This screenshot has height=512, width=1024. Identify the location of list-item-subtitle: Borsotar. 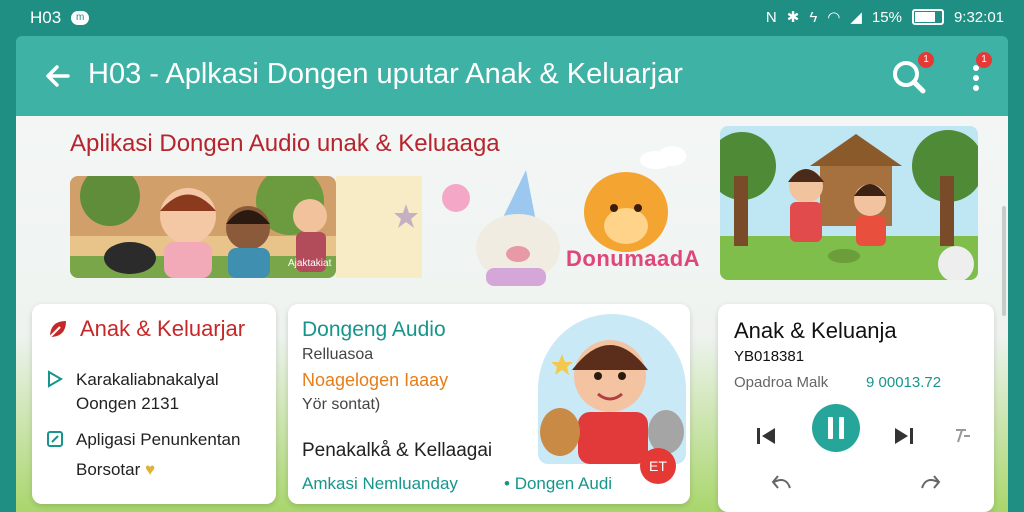
(108, 469).